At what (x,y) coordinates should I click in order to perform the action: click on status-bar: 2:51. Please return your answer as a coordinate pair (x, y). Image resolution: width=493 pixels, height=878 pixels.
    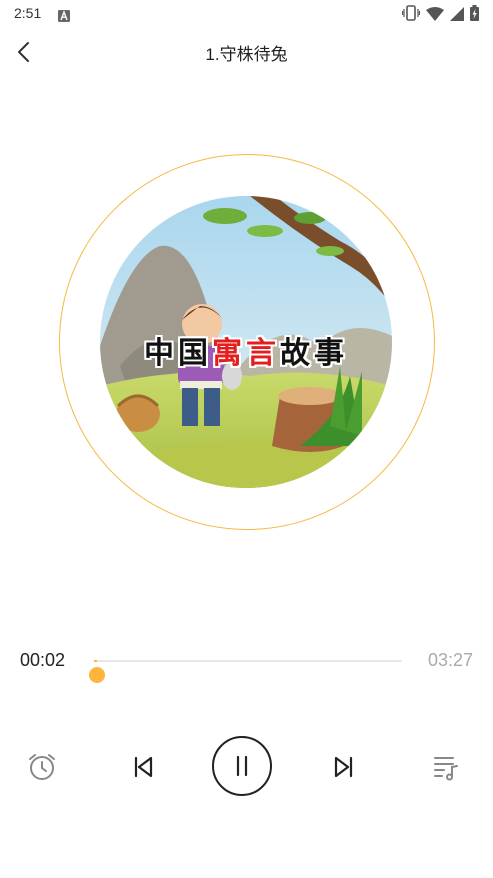
    Looking at the image, I should click on (246, 14).